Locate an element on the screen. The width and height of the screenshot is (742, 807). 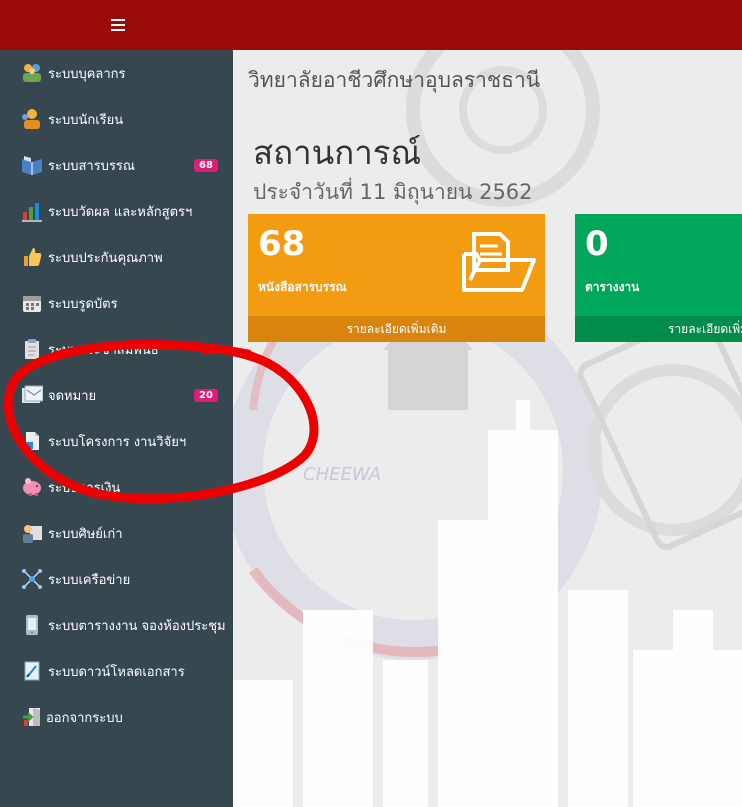
sidebar-item-label: ระบบวัดผล และหลักสูตรฯ is located at coordinates (120, 212).